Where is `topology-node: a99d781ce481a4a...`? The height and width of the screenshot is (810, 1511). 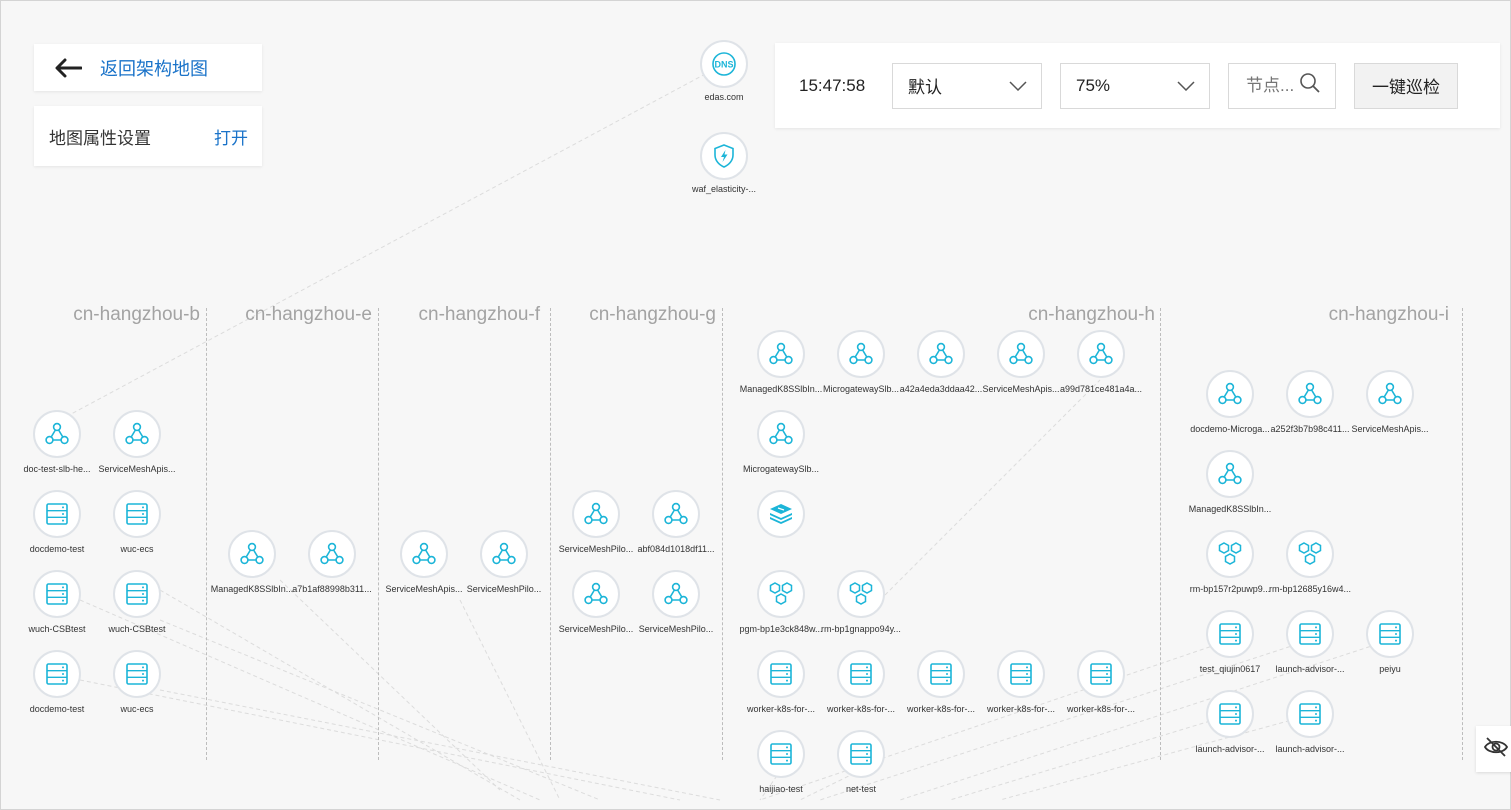 topology-node: a99d781ce481a4a... is located at coordinates (1101, 362).